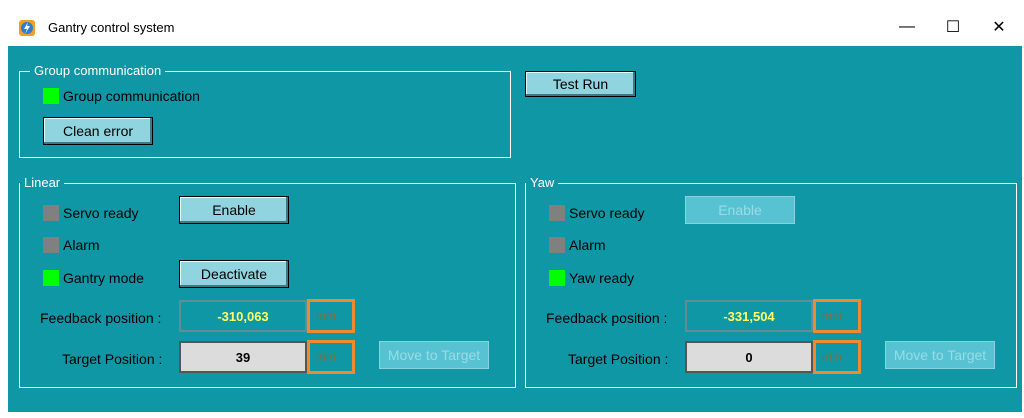 The image size is (1024, 418). What do you see at coordinates (98, 71) in the screenshot?
I see `group-communication-legend: Group communication` at bounding box center [98, 71].